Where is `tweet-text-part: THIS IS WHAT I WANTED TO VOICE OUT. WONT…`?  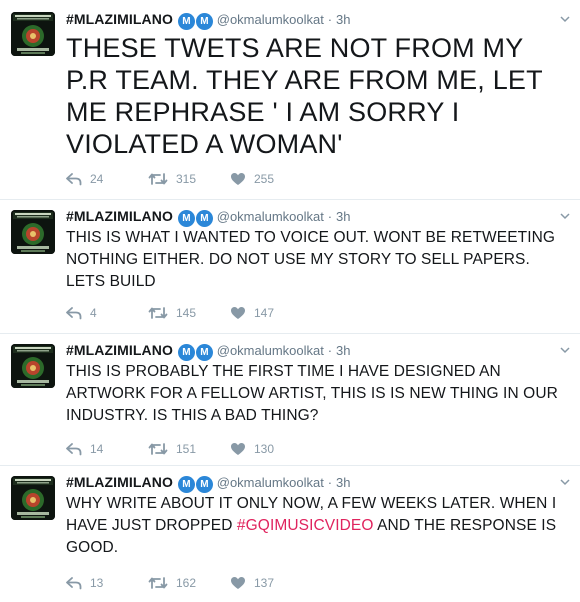
tweet-text-part: THIS IS WHAT I WANTED TO VOICE OUT. WONT… is located at coordinates (311, 259).